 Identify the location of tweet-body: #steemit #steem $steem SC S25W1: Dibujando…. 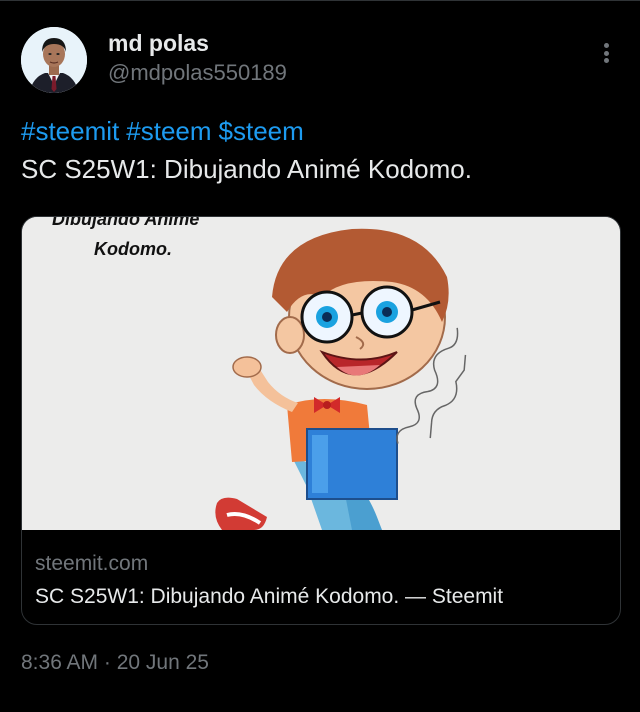
(246, 150).